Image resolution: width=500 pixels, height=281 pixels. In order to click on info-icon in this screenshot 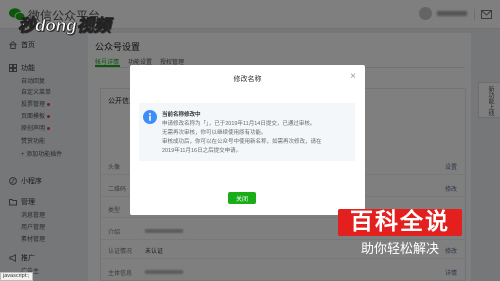, I will do `click(150, 117)`.